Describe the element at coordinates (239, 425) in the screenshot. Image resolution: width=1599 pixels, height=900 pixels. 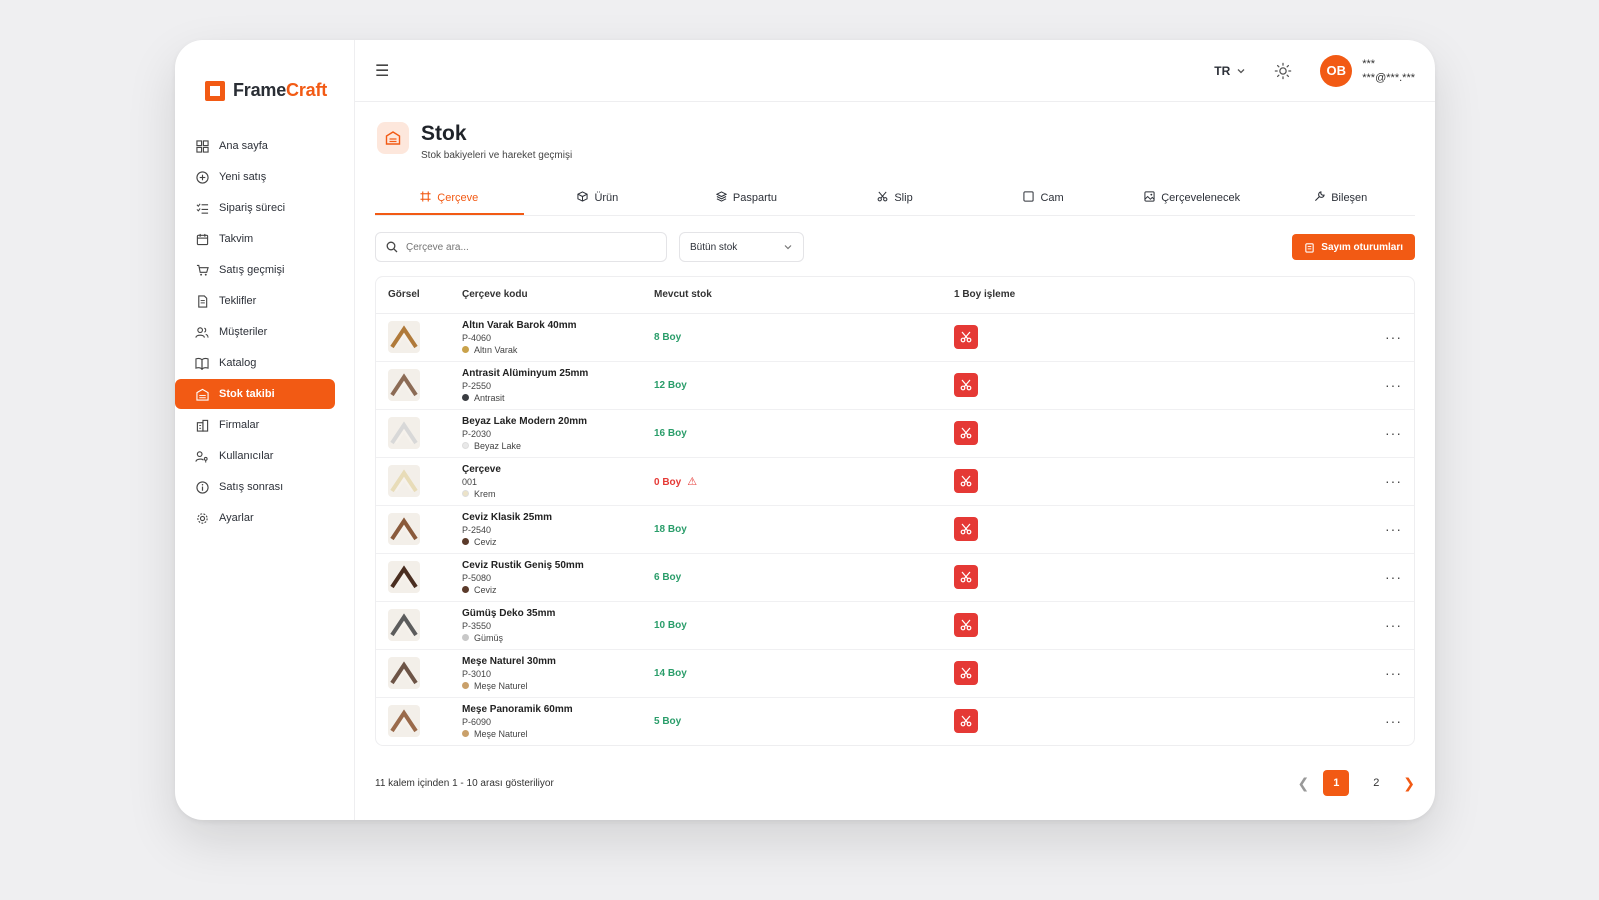
I see `sidebar-item-label: Firmalar` at that location.